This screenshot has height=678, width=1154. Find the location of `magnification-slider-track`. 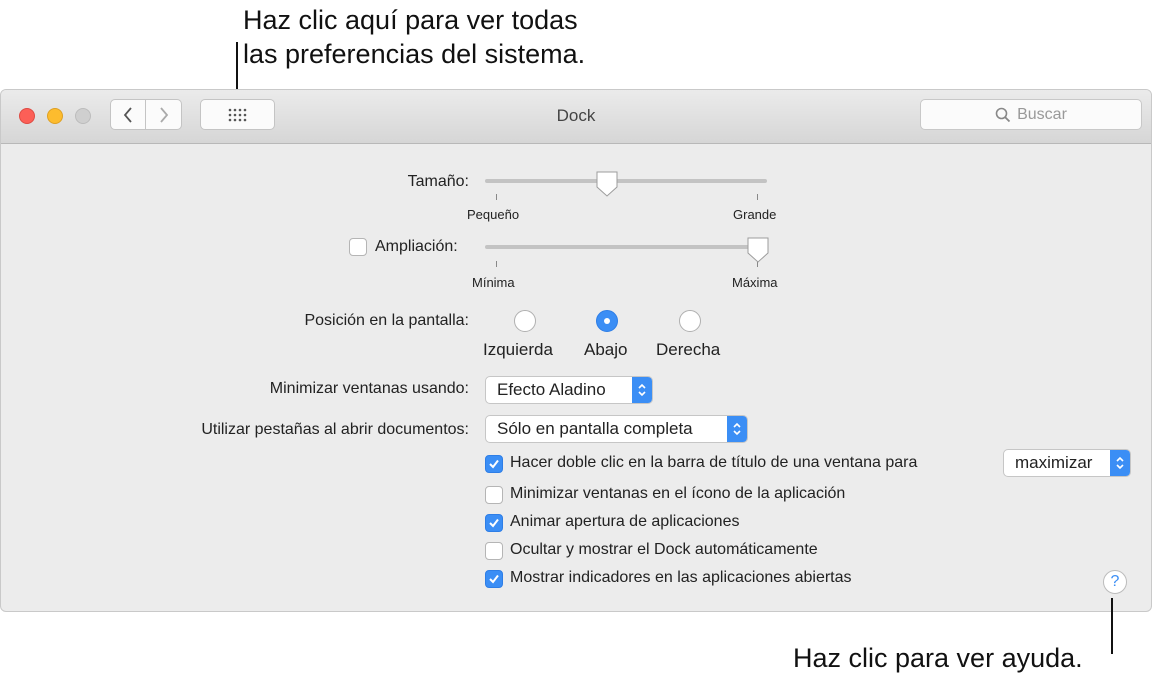

magnification-slider-track is located at coordinates (626, 247).